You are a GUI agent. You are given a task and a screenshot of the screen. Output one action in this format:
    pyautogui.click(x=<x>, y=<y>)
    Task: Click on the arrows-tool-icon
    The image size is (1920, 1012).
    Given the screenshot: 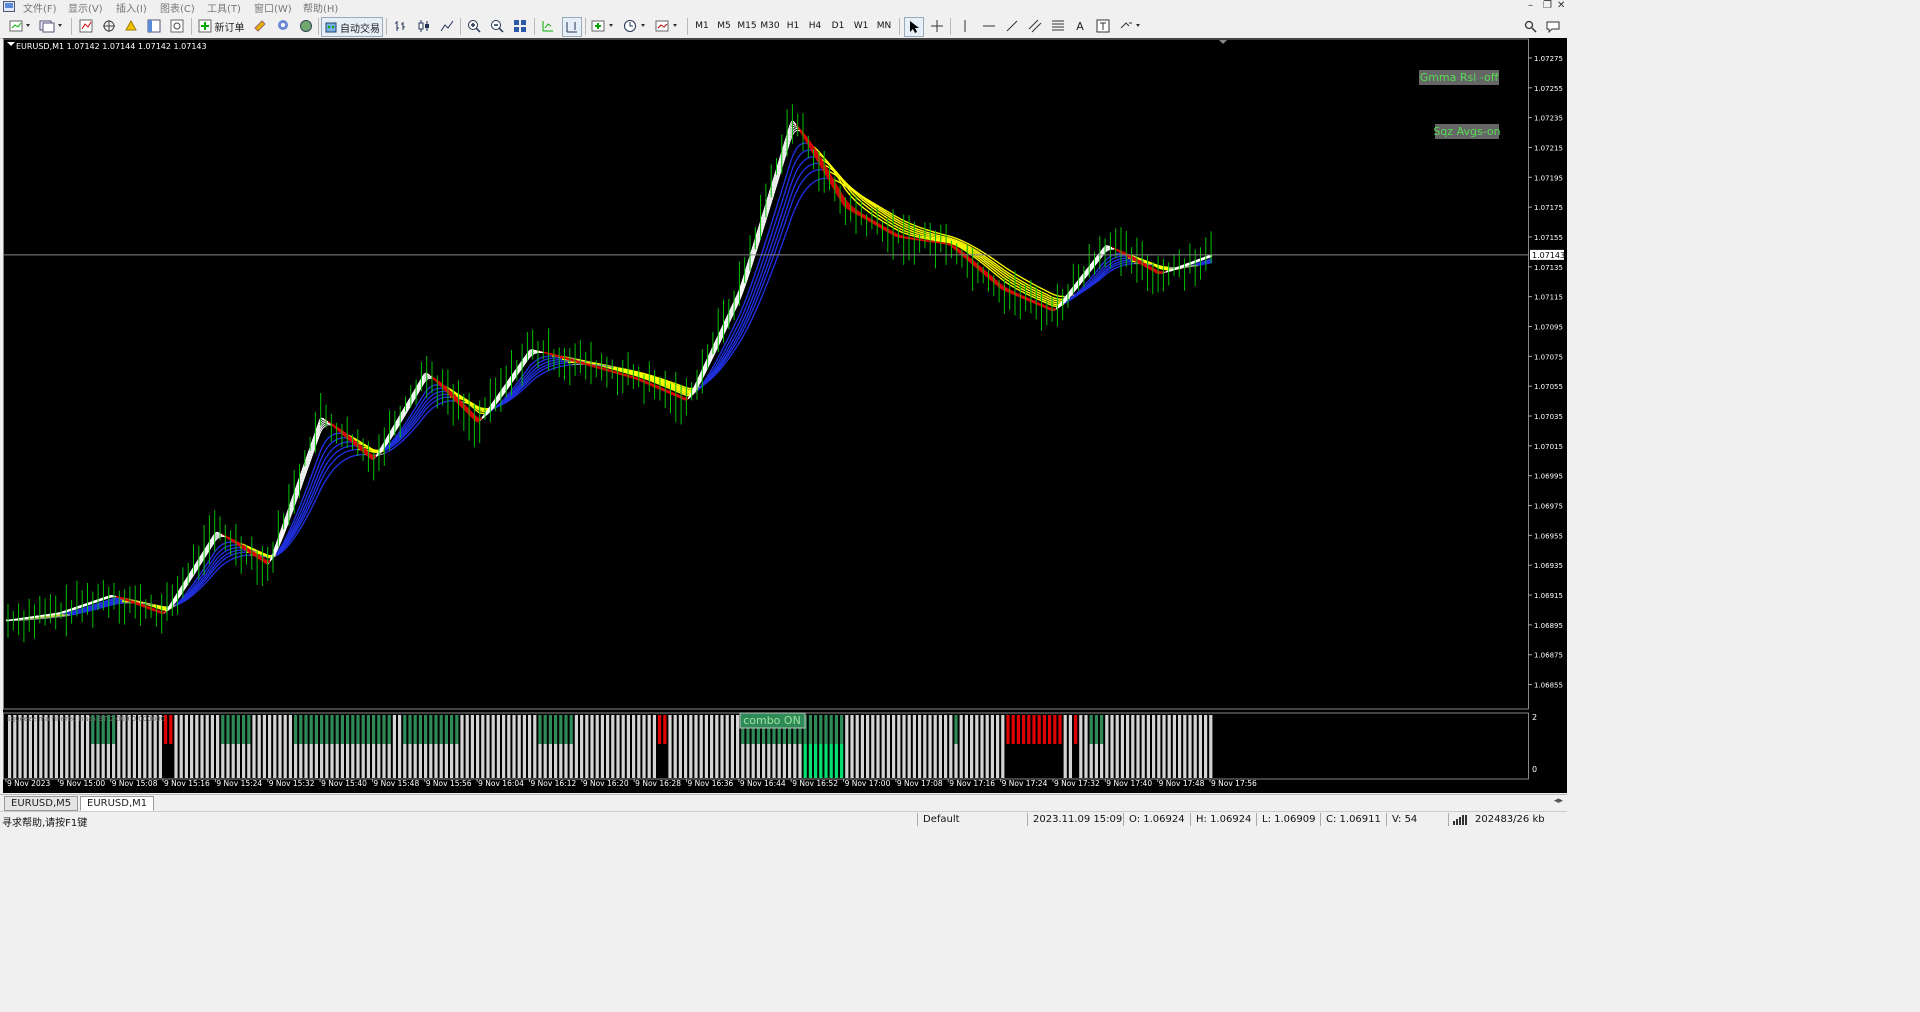 What is the action you would take?
    pyautogui.click(x=1131, y=26)
    